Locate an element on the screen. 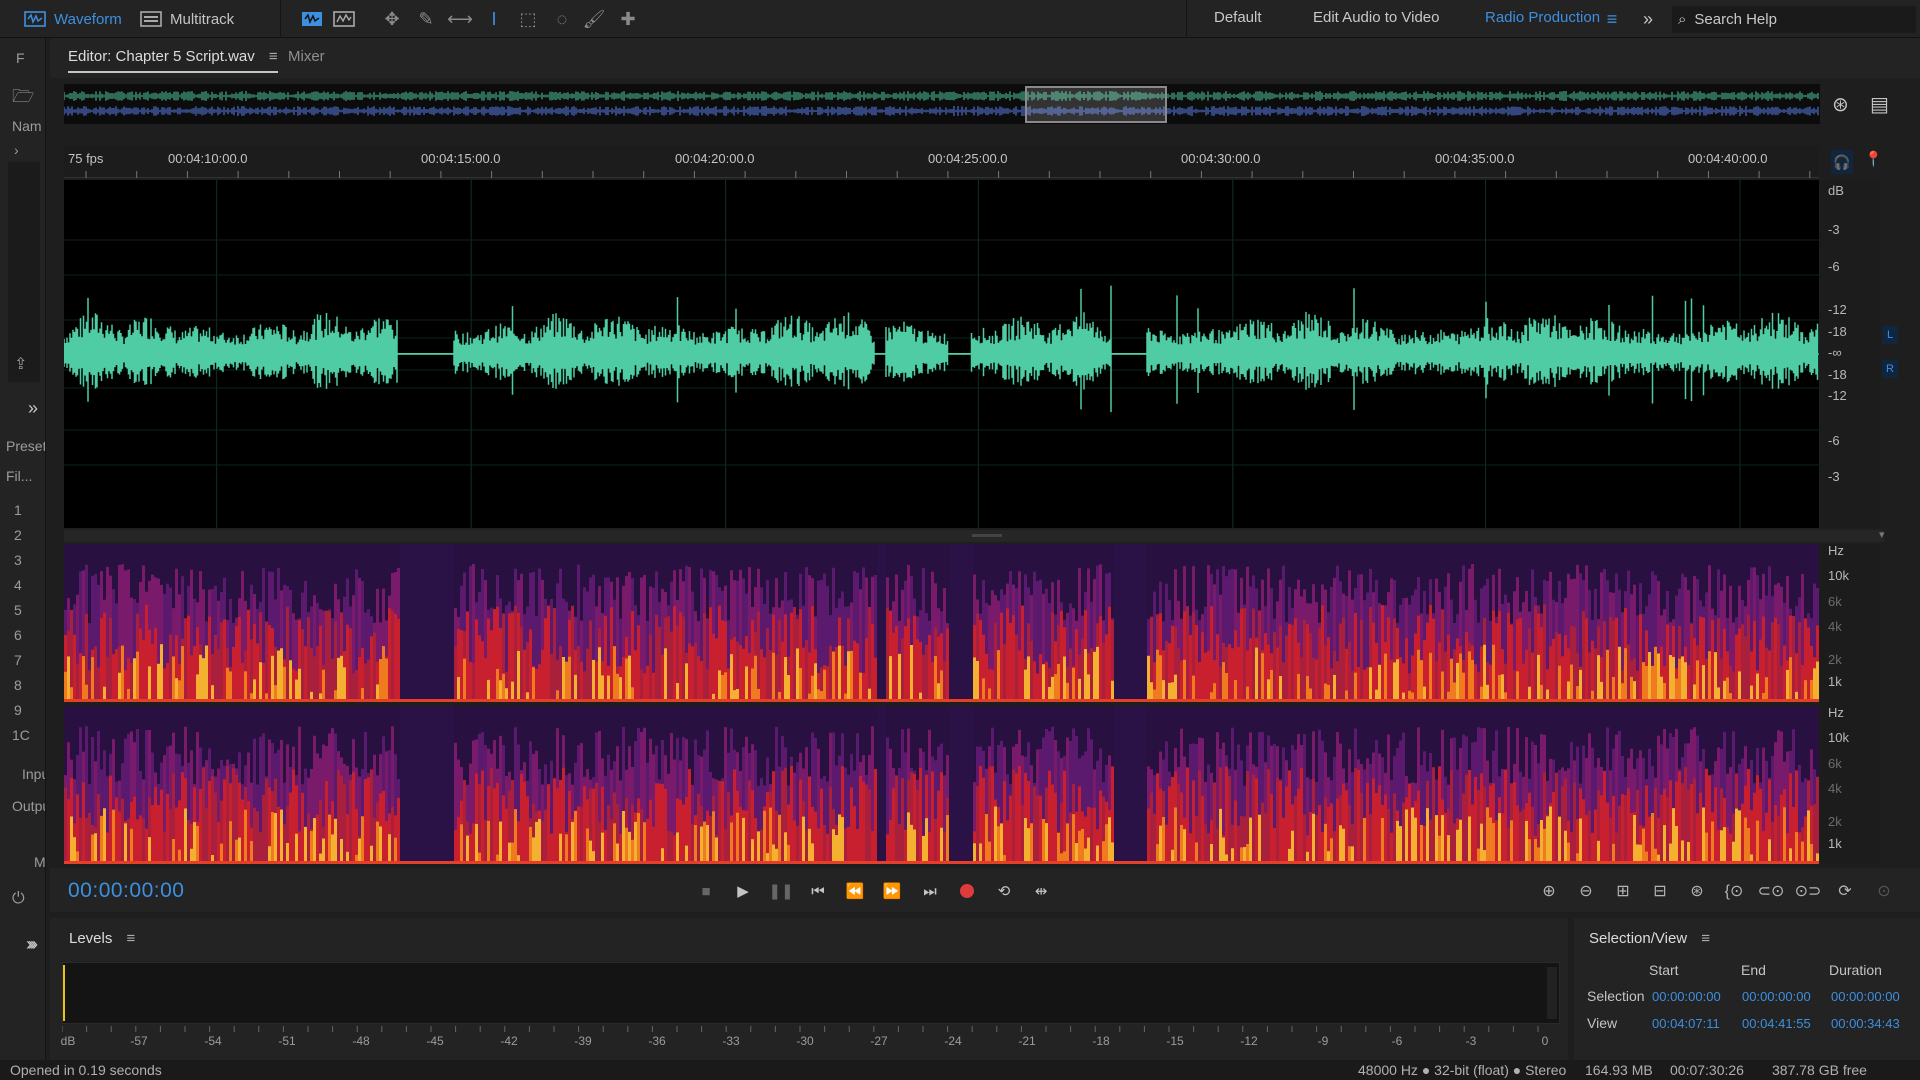  stop-button: ■ is located at coordinates (706, 891).